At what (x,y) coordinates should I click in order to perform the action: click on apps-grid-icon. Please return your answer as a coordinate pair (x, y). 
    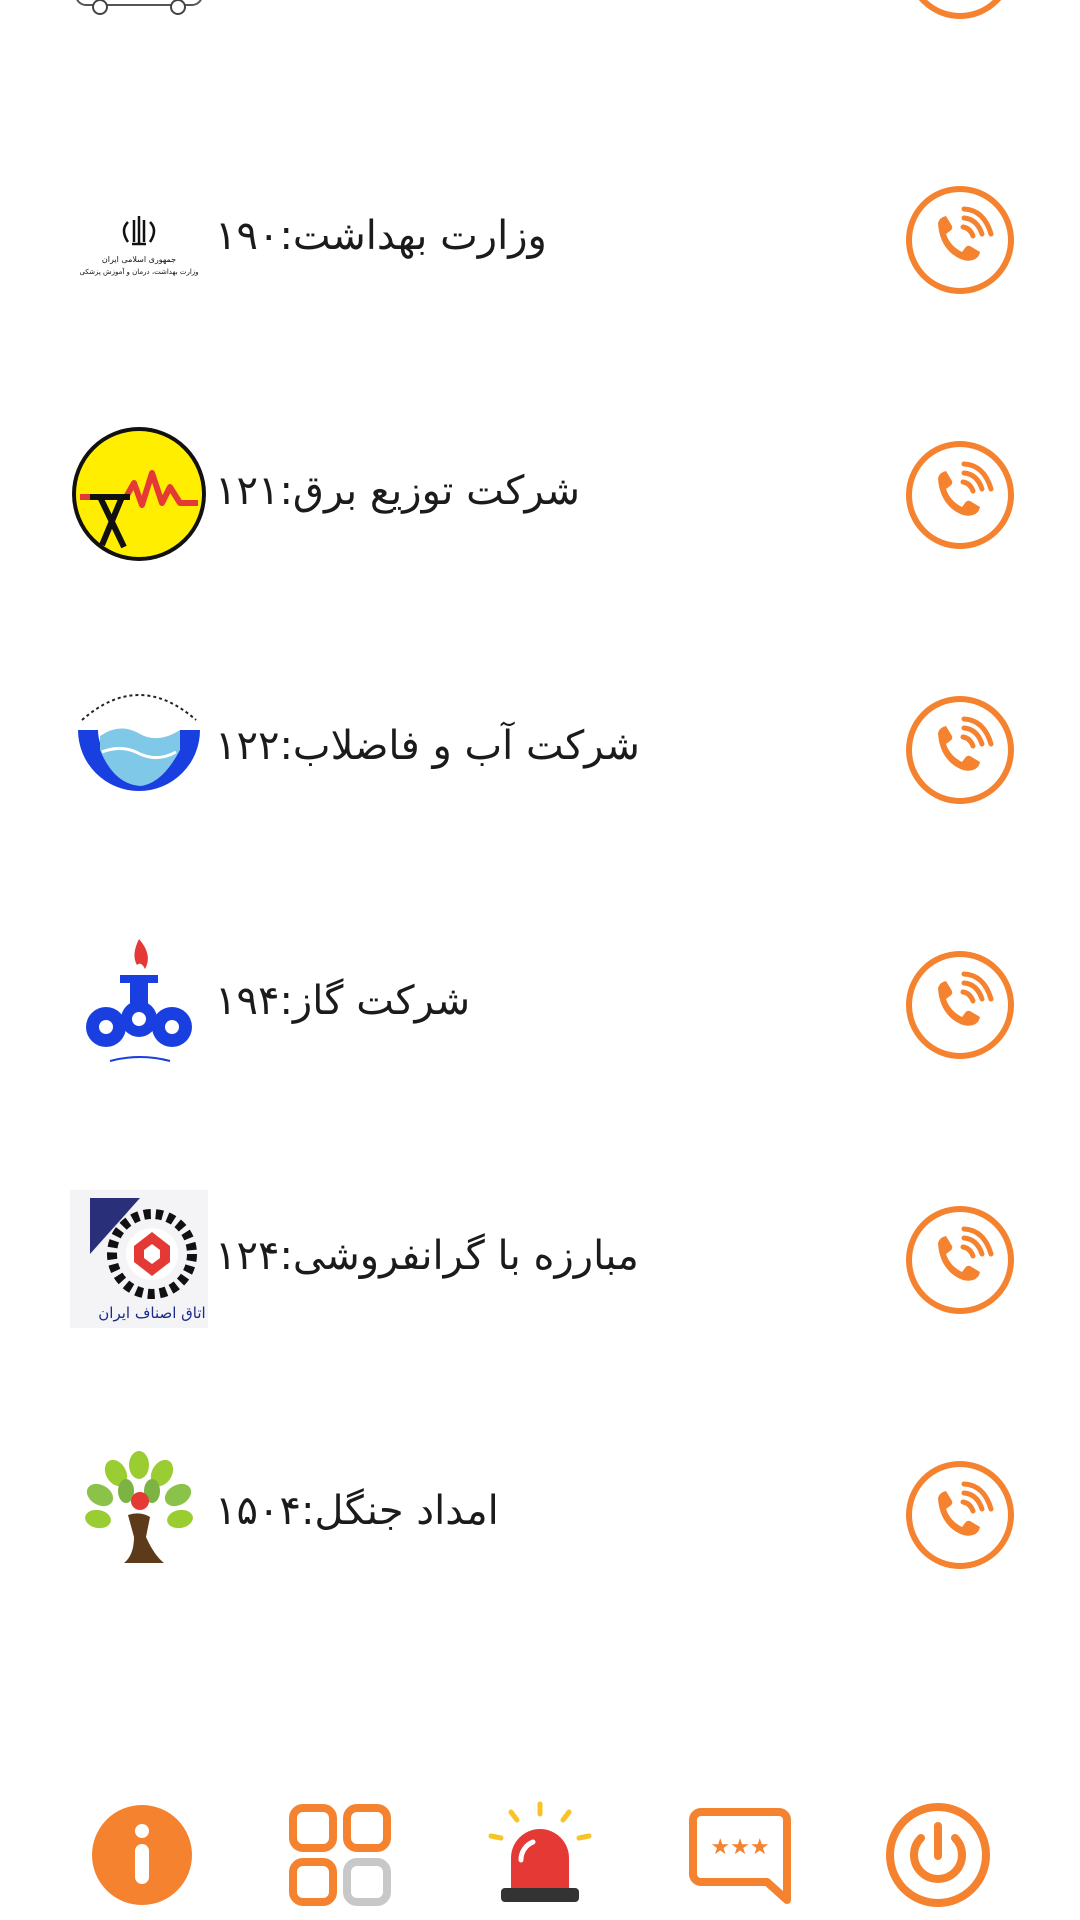
    Looking at the image, I should click on (340, 1855).